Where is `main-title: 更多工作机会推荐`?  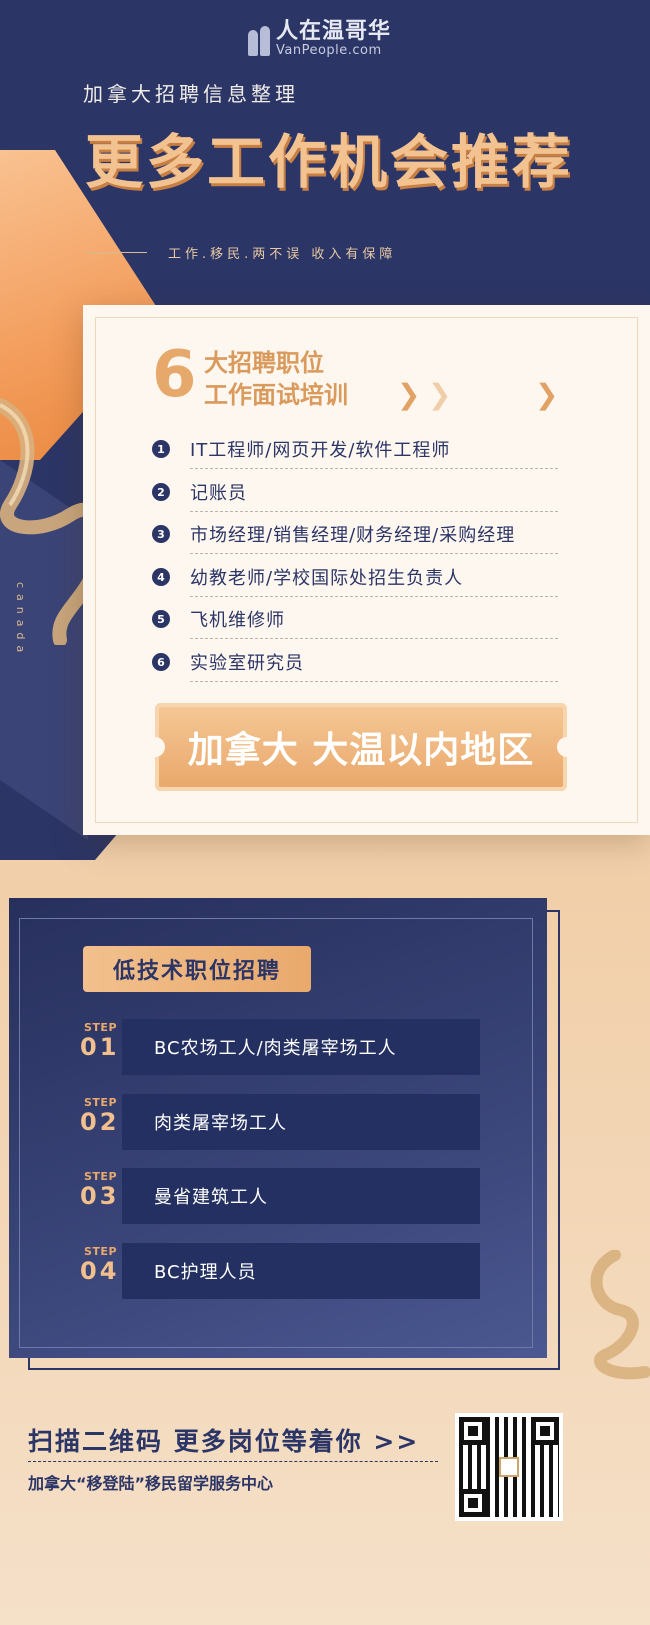 main-title: 更多工作机会推荐 is located at coordinates (329, 162).